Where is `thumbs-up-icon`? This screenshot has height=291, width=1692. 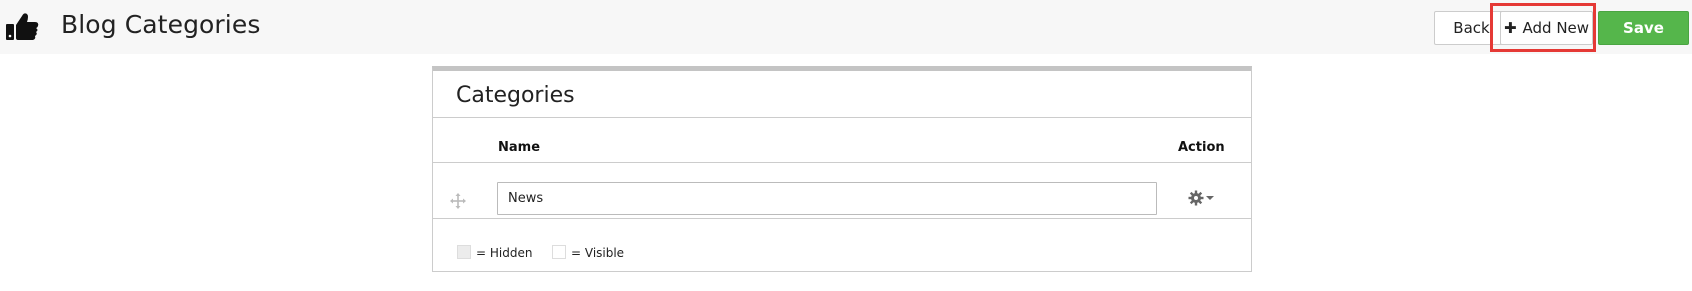
thumbs-up-icon is located at coordinates (22, 27).